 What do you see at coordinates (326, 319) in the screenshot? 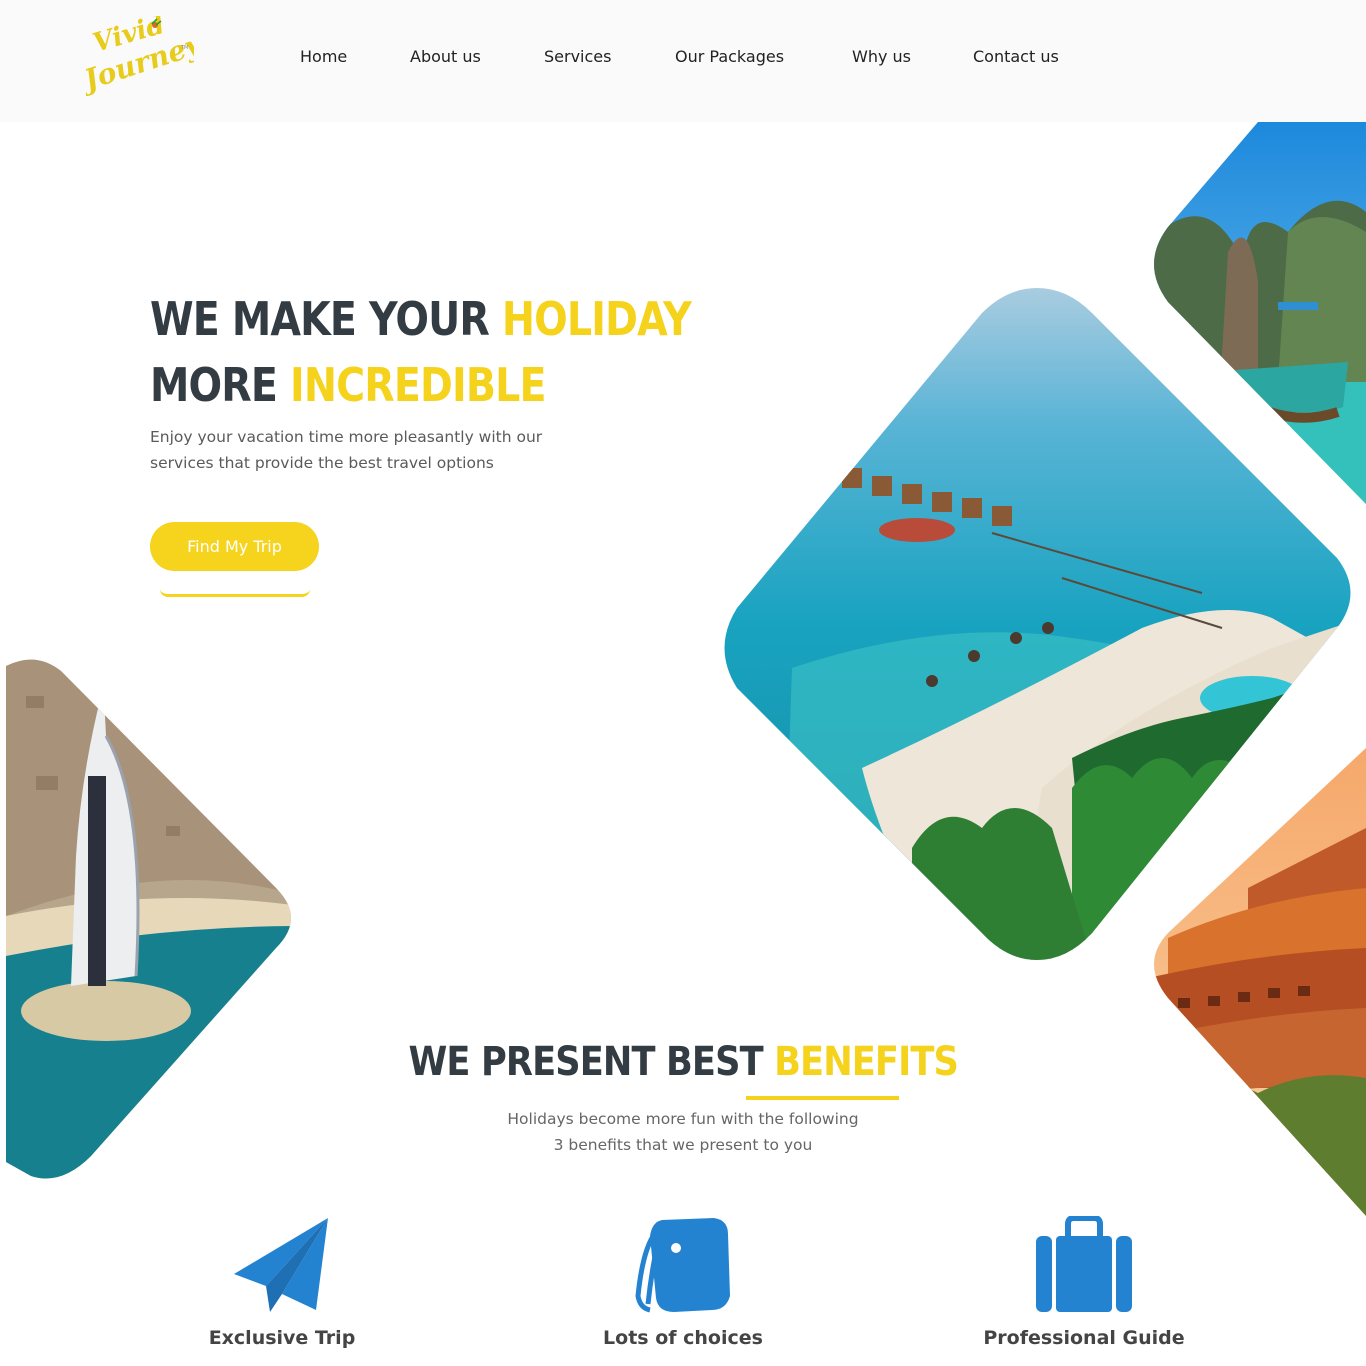
I see `hero-title-part1: WE MAKE YOUR` at bounding box center [326, 319].